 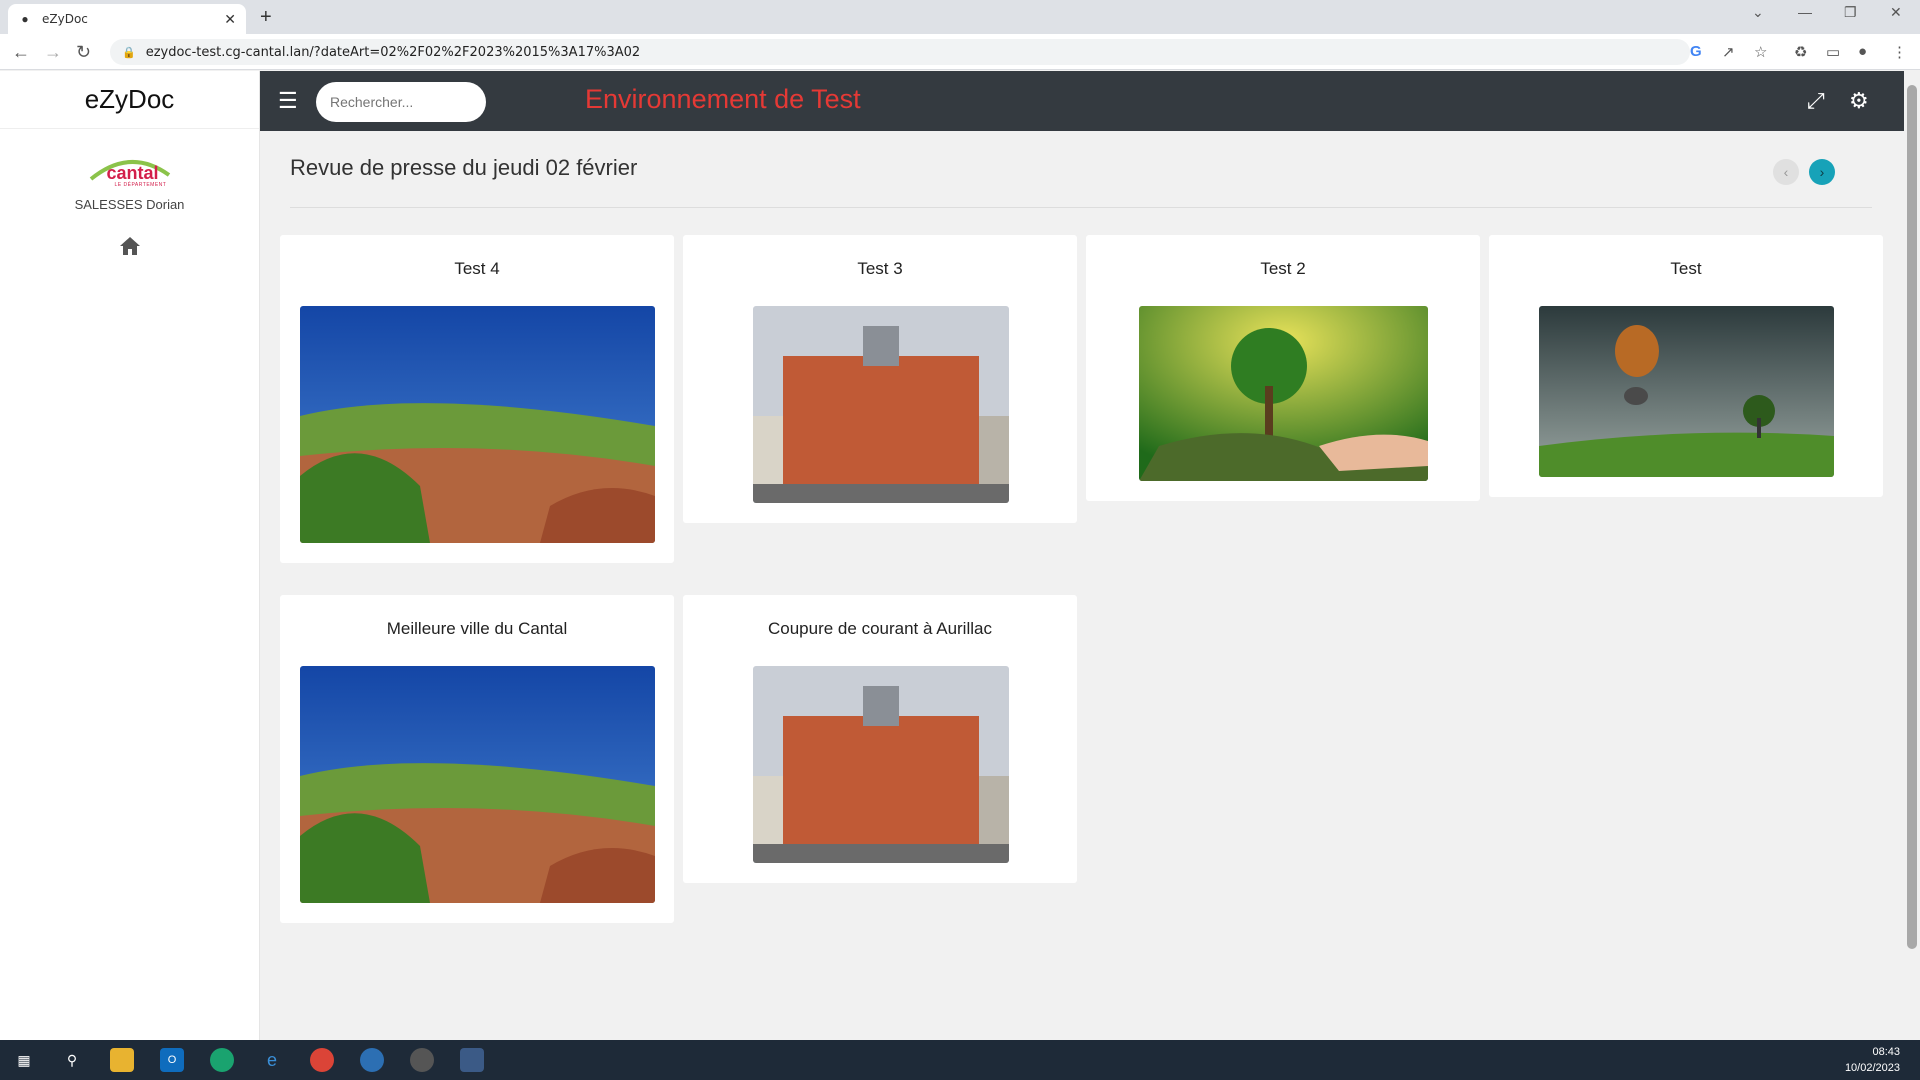 I want to click on article-title: Test 3, so click(x=880, y=268).